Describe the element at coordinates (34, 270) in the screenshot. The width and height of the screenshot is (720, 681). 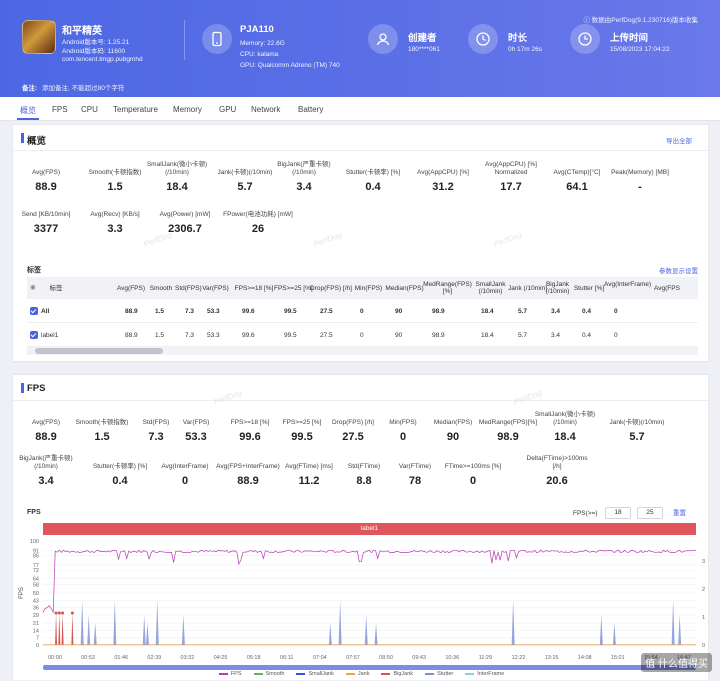
I see `tags-table-title: 标签` at that location.